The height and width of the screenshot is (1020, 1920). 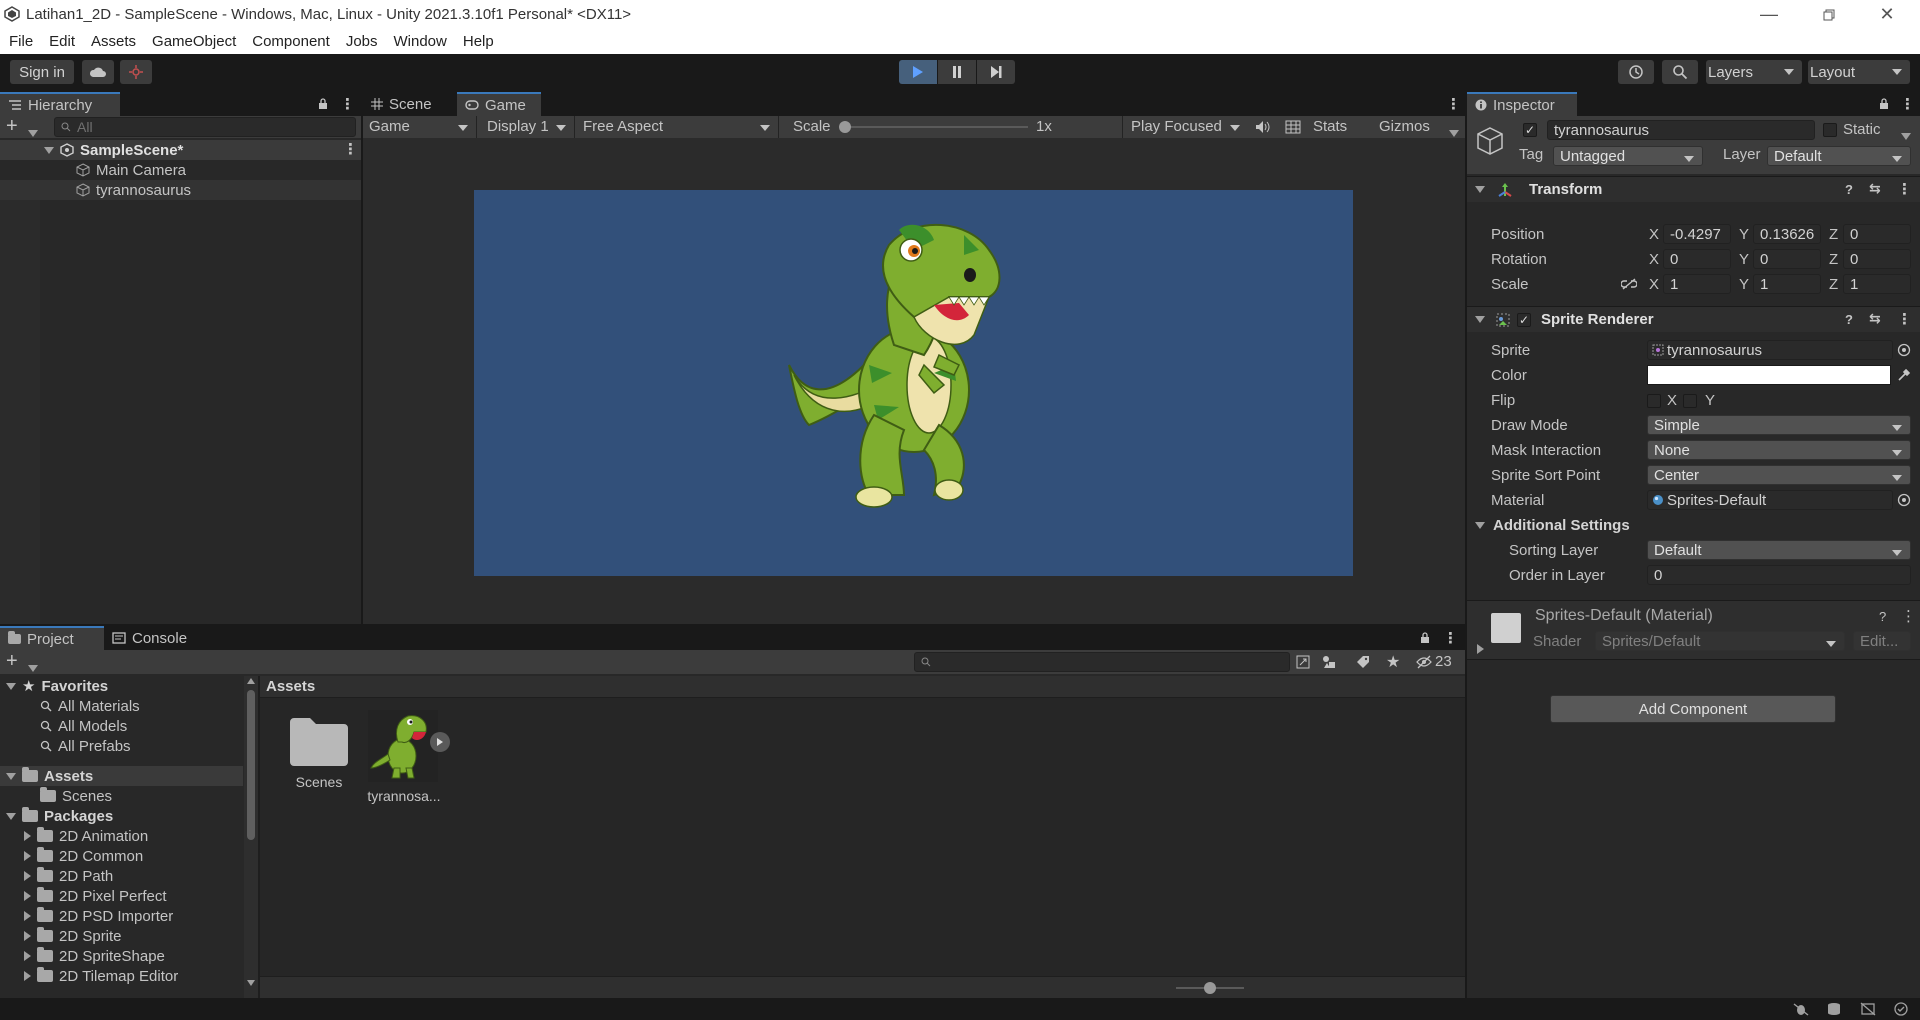 What do you see at coordinates (1830, 130) in the screenshot?
I see `static-checkbox` at bounding box center [1830, 130].